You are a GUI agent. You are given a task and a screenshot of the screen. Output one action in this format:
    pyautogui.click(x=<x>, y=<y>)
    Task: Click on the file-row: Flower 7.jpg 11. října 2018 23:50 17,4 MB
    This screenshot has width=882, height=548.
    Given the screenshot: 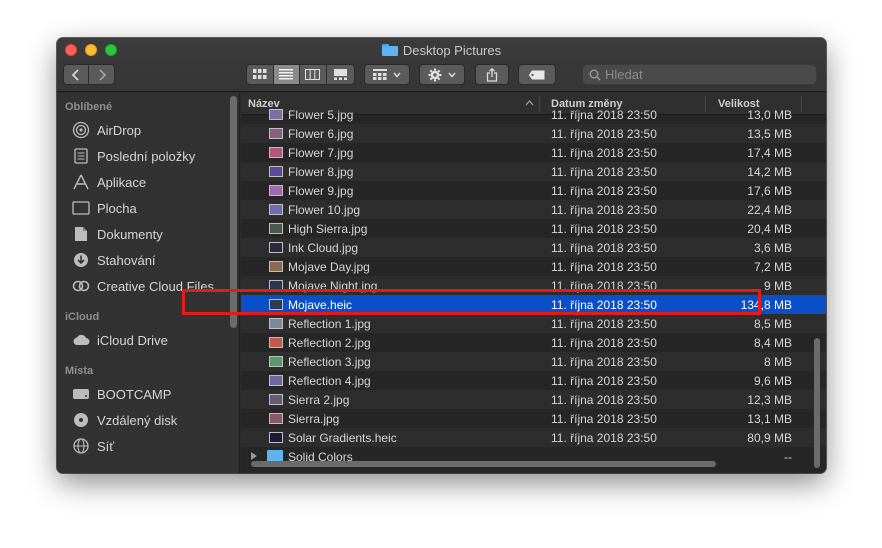 What is the action you would take?
    pyautogui.click(x=533, y=152)
    